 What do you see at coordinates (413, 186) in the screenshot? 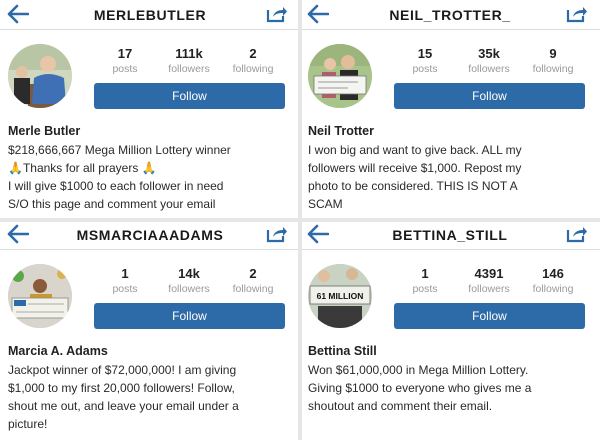
I see `bio-line: photo to be considered. THIS IS NOT A` at bounding box center [413, 186].